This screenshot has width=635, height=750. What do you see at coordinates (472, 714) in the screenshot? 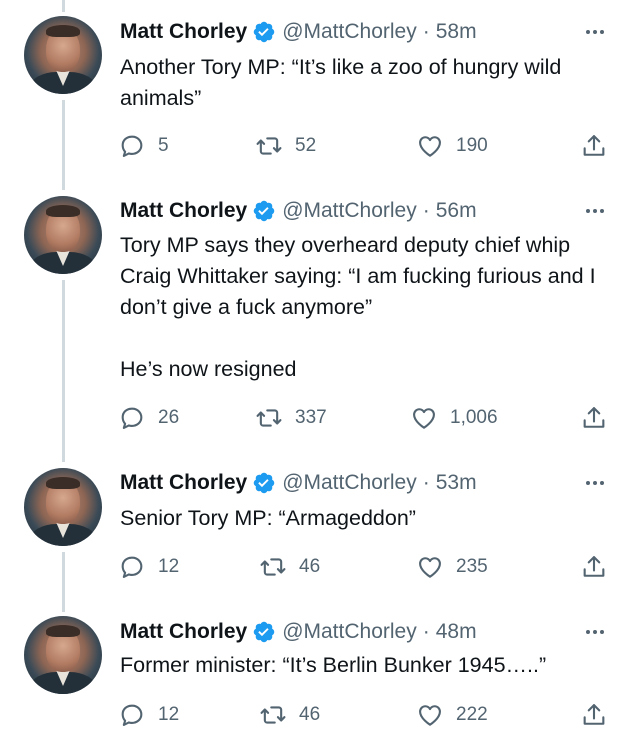
I see `like-count: 222` at bounding box center [472, 714].